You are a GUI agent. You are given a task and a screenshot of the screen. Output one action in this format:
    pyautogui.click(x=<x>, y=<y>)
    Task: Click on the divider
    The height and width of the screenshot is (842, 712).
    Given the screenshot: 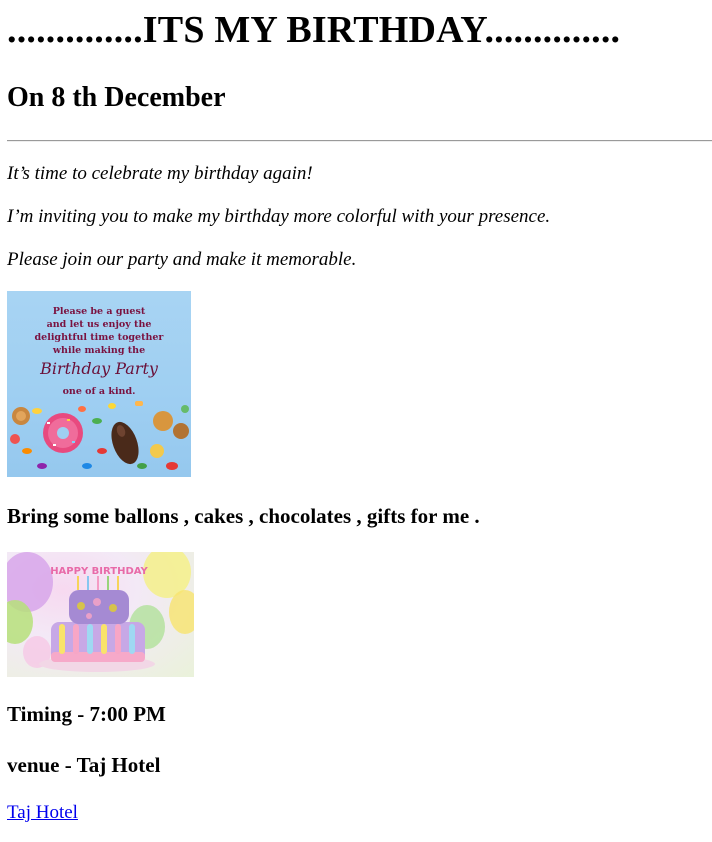 What is the action you would take?
    pyautogui.click(x=359, y=141)
    